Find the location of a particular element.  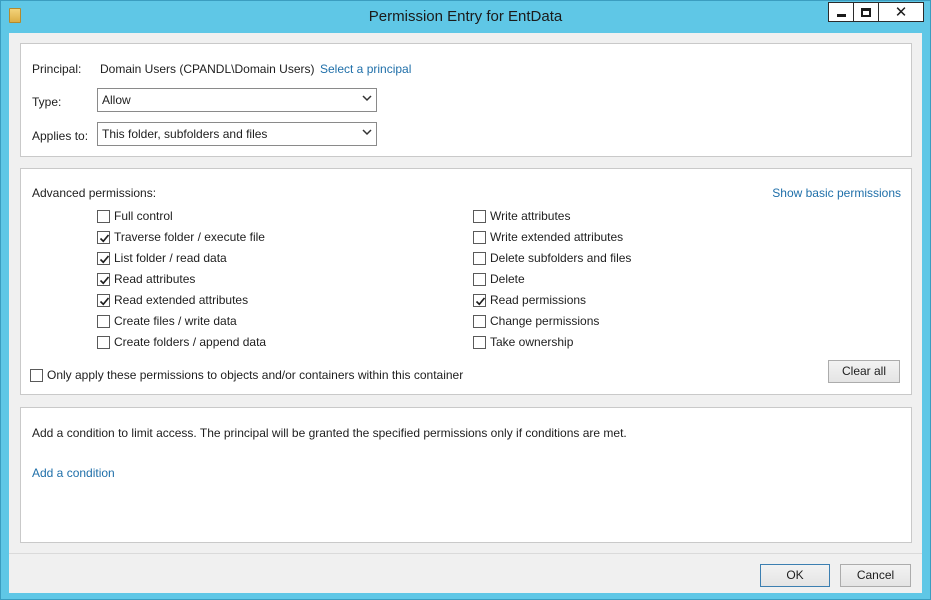

permission-label: Read attributes is located at coordinates (155, 279).